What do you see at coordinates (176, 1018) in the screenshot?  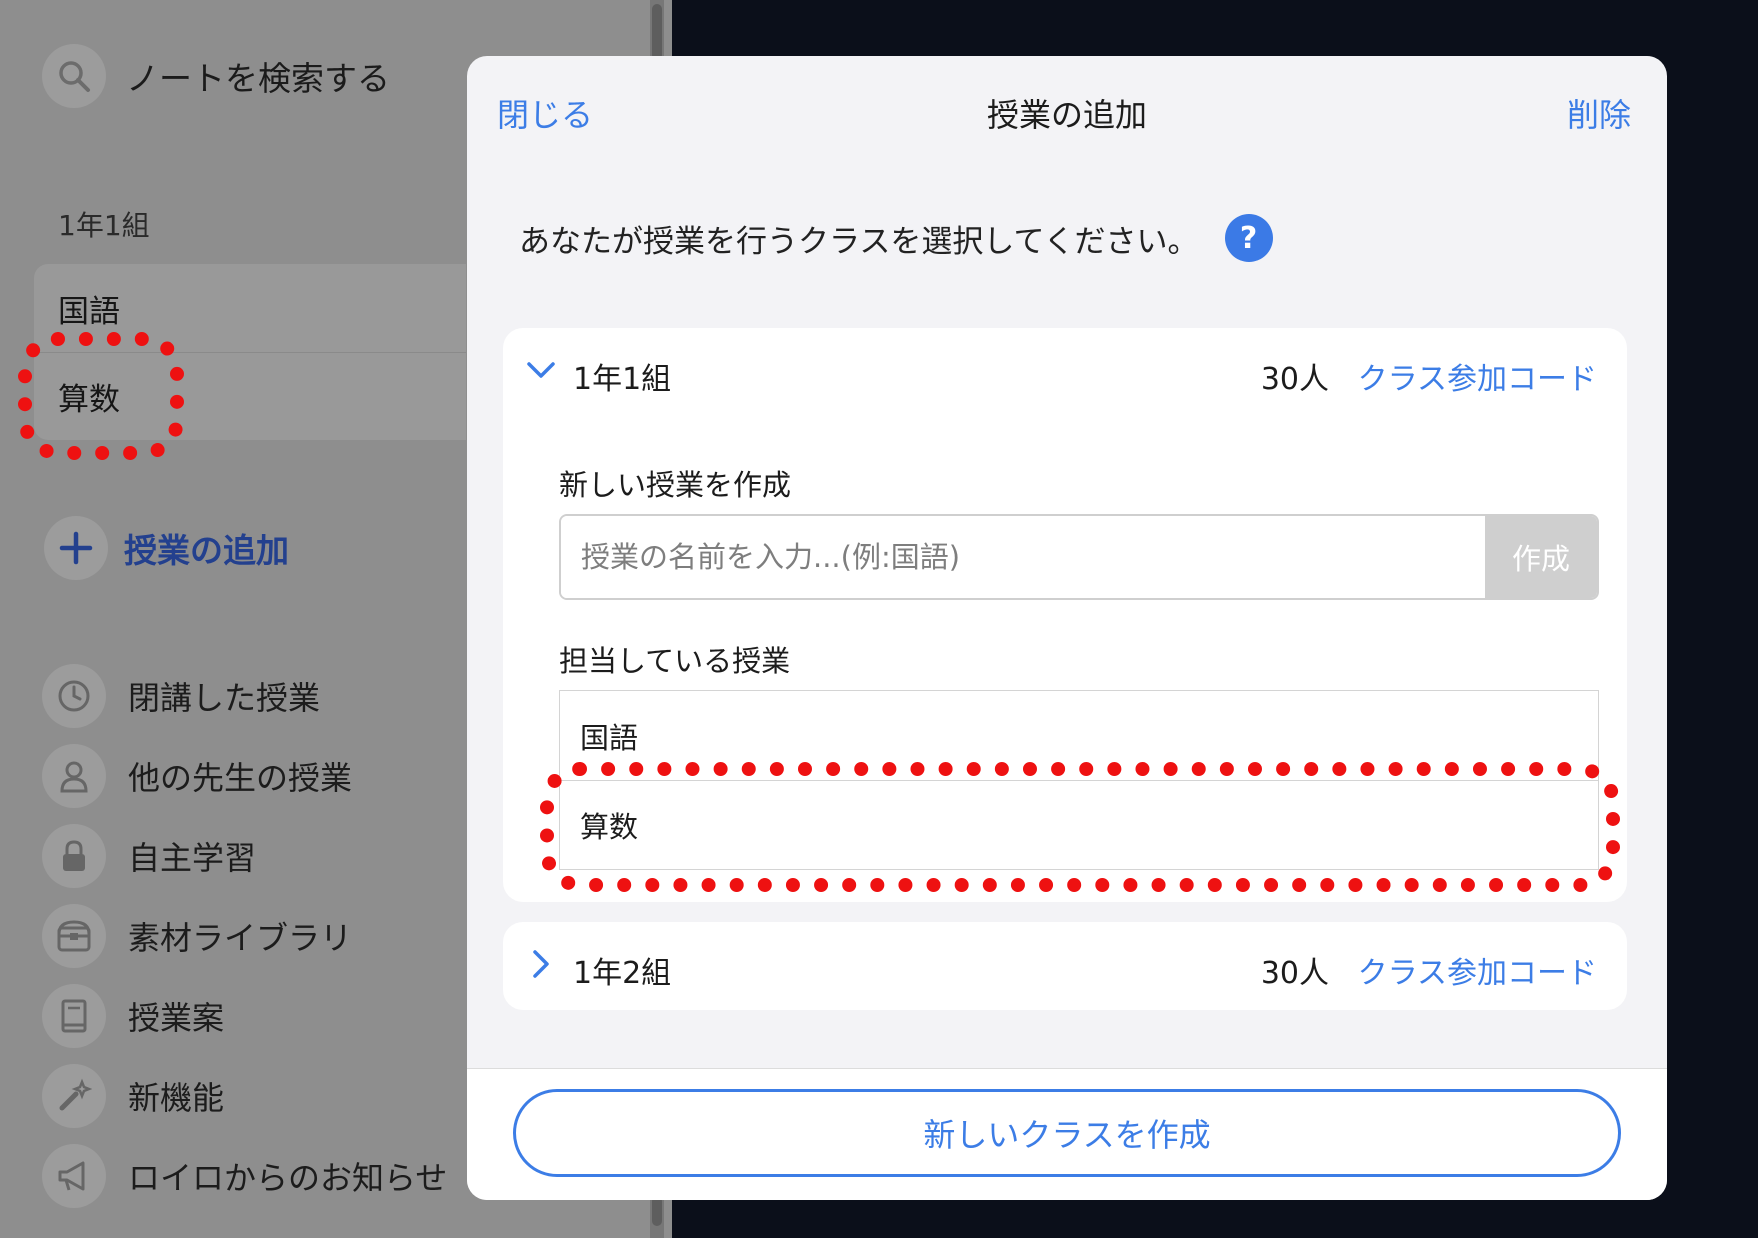 I see `menu-item-label: 授業案` at bounding box center [176, 1018].